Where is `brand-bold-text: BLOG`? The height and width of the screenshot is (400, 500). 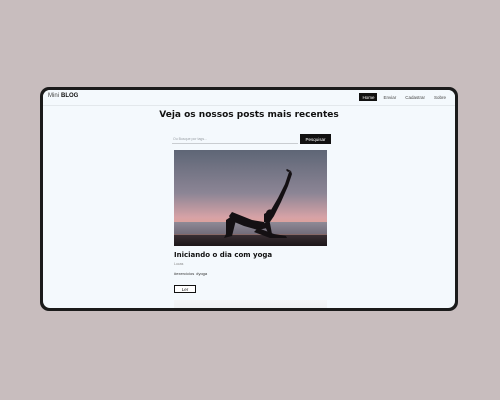 brand-bold-text: BLOG is located at coordinates (70, 96).